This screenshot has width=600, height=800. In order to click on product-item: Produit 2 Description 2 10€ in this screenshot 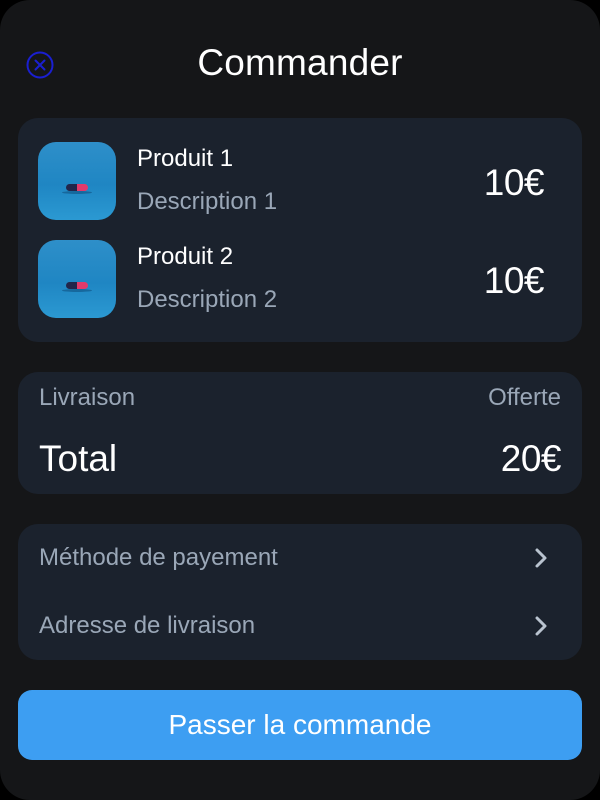, I will do `click(300, 280)`.